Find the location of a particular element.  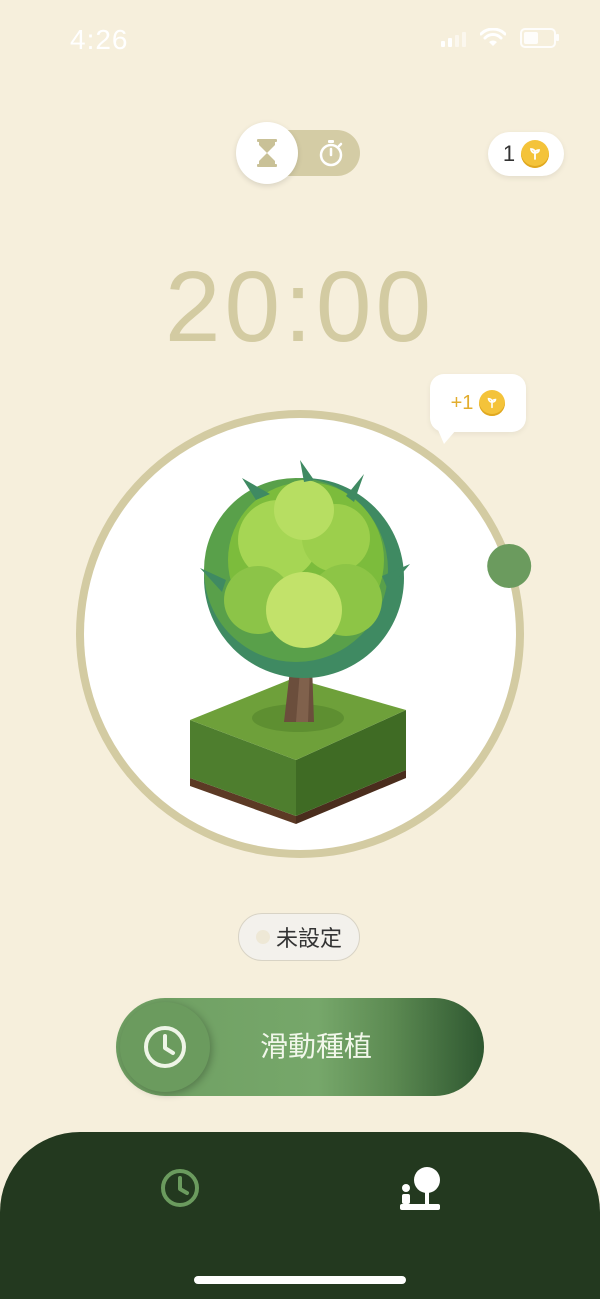

hourglass-icon is located at coordinates (267, 153).